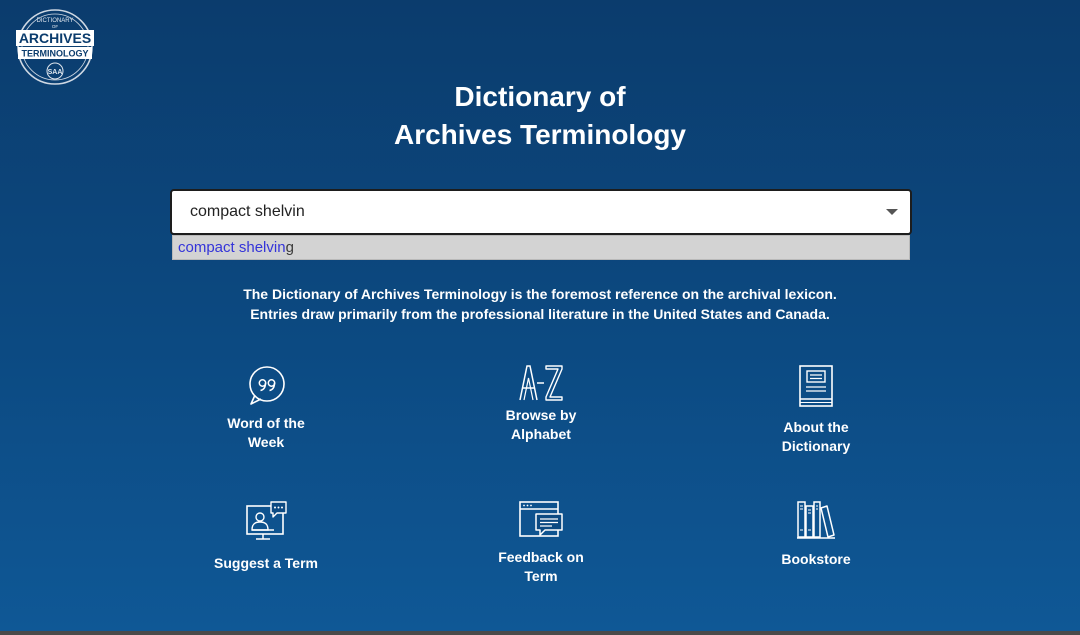  What do you see at coordinates (55, 38) in the screenshot?
I see `logo-line1: ARCHIVES` at bounding box center [55, 38].